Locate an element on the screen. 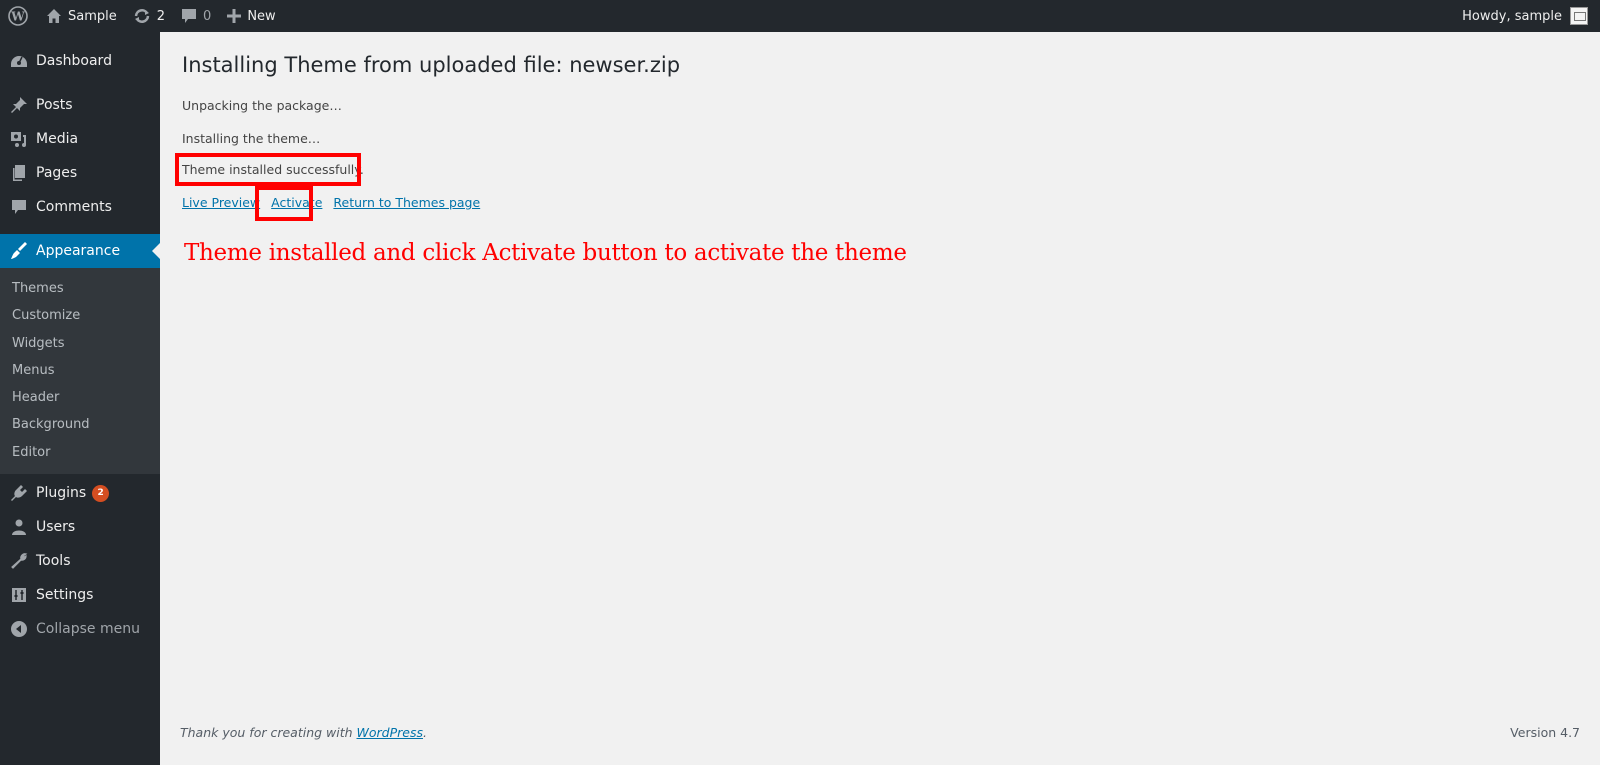 Image resolution: width=1600 pixels, height=765 pixels. wordpress-logo-icon: W is located at coordinates (18, 16).